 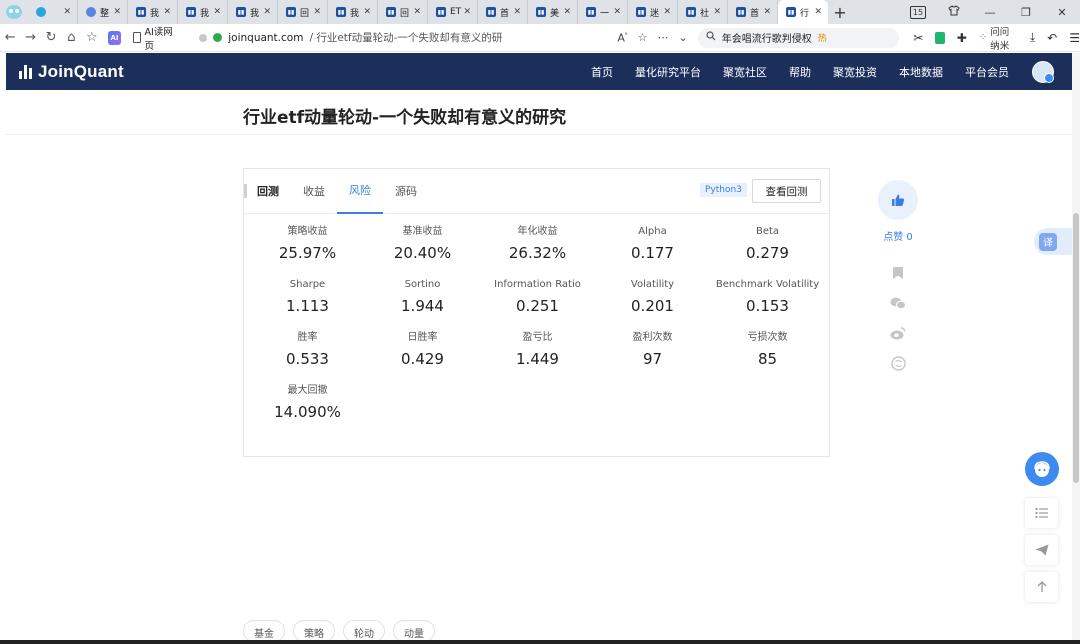 I want to click on browser-app-icon, so click(x=14, y=12).